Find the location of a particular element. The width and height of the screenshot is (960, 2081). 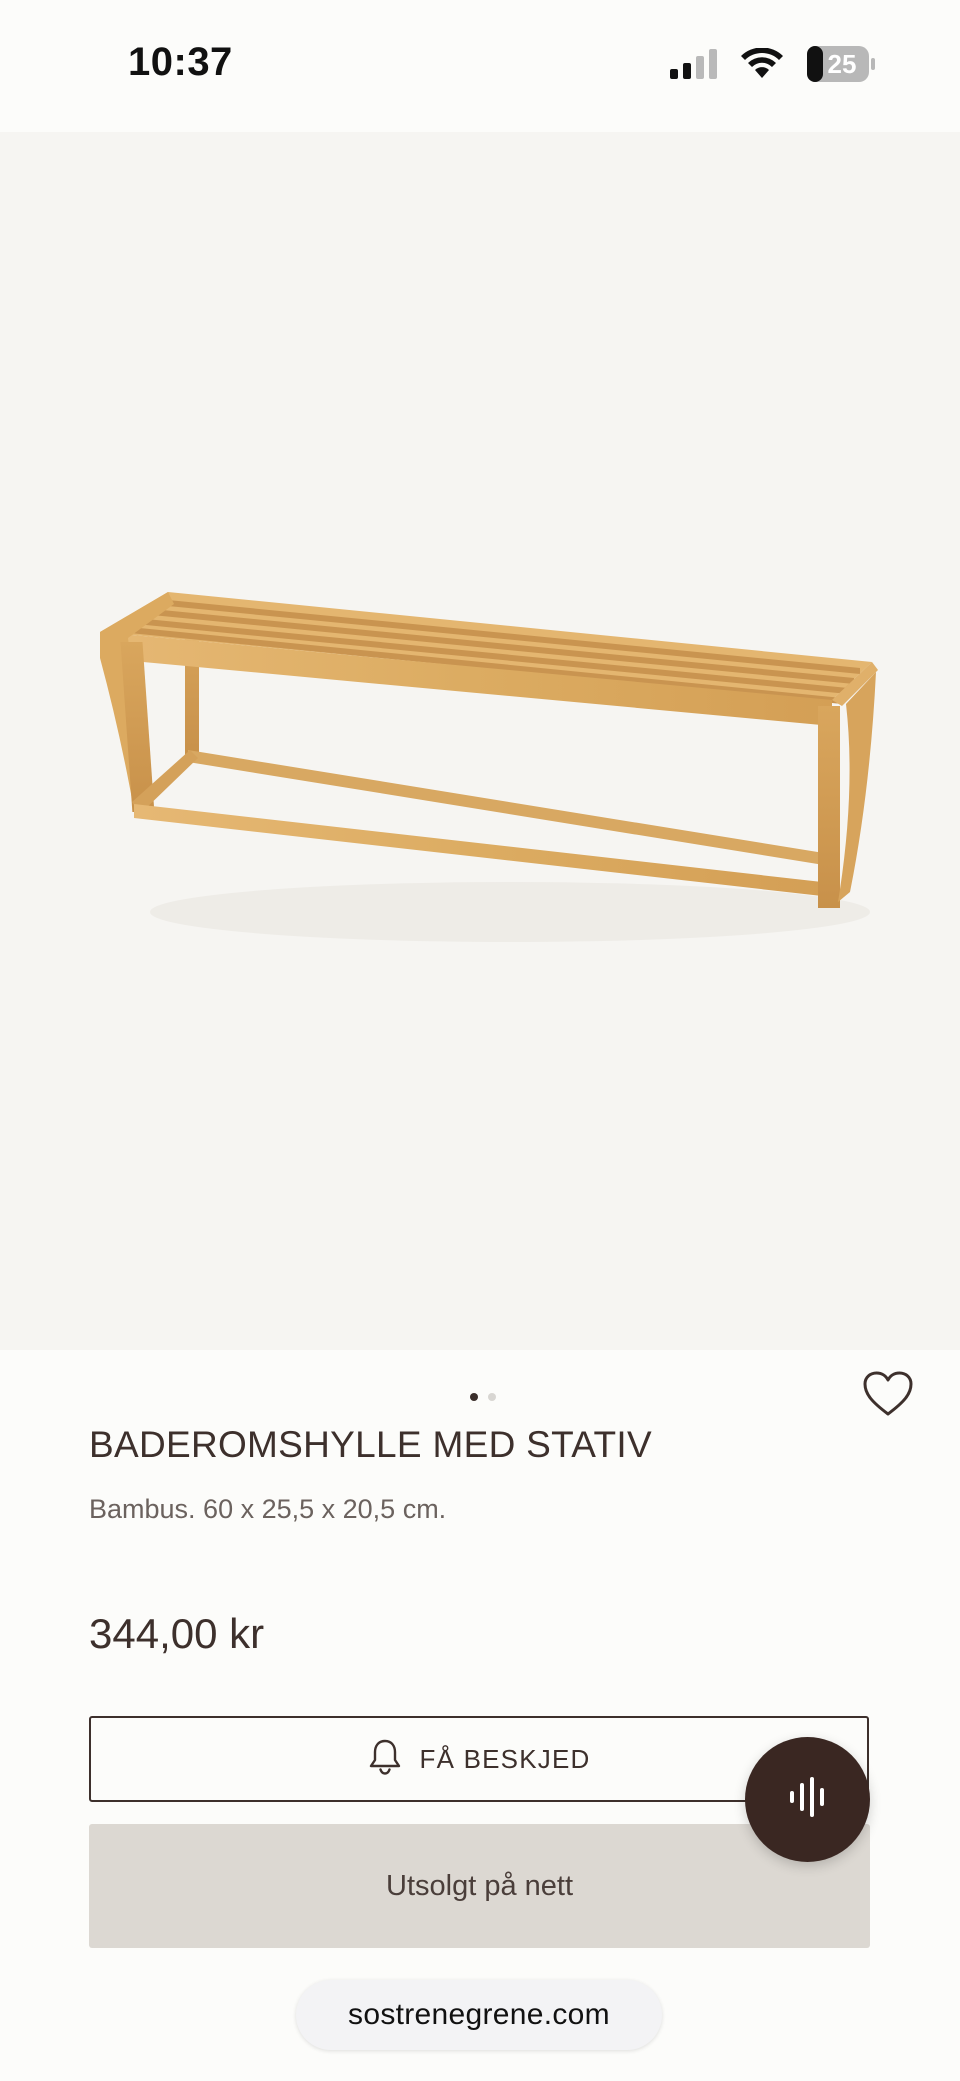

battery-level: 25 is located at coordinates (842, 64).